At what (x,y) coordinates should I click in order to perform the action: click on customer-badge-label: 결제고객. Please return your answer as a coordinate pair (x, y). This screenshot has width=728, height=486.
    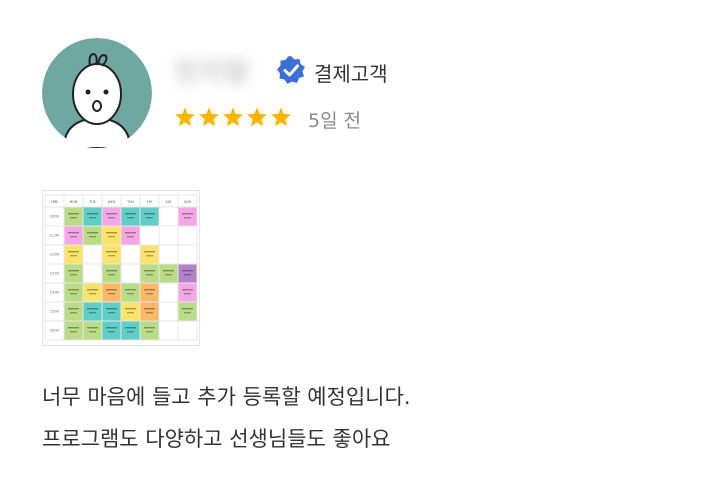
    Looking at the image, I should click on (351, 74).